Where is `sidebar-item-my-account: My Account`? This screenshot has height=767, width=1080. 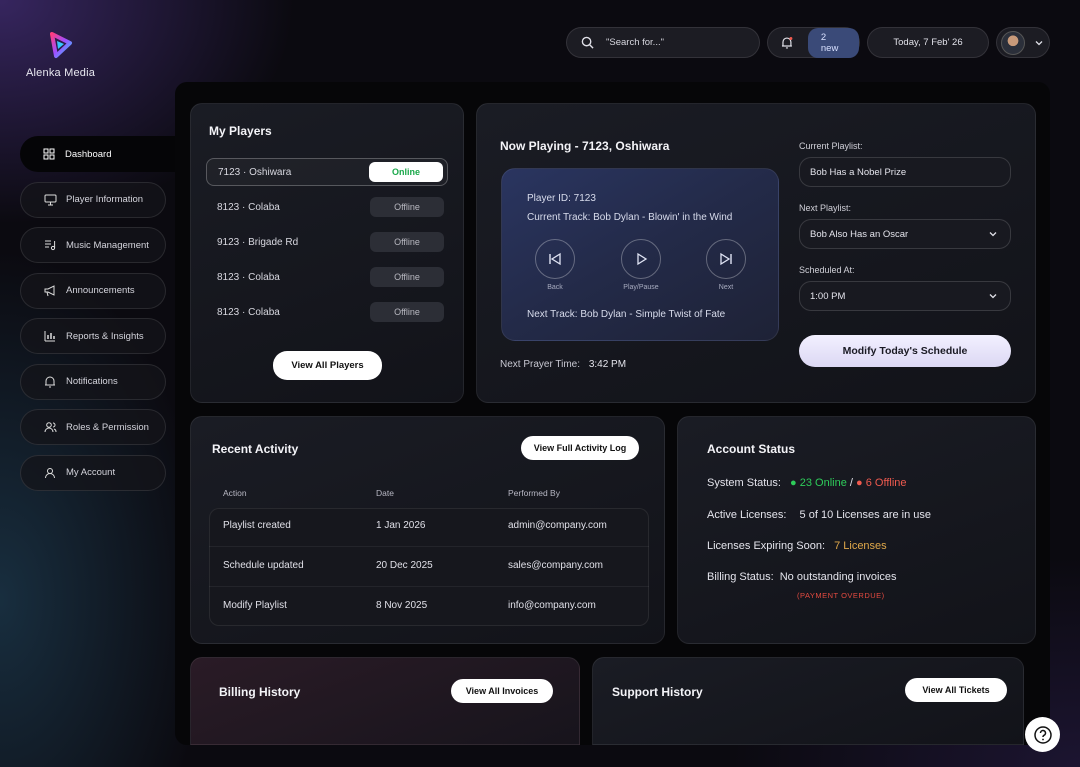
sidebar-item-my-account: My Account is located at coordinates (93, 472).